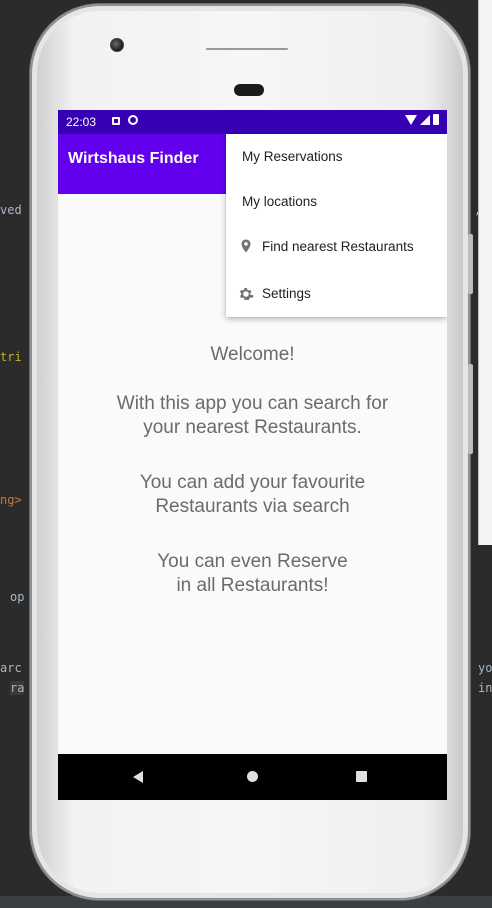 Image resolution: width=492 pixels, height=908 pixels. I want to click on app-title: Wirtshaus Finder, so click(133, 158).